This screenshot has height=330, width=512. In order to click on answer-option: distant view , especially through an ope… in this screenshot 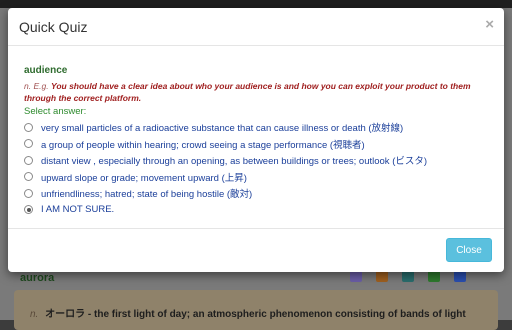, I will do `click(259, 160)`.